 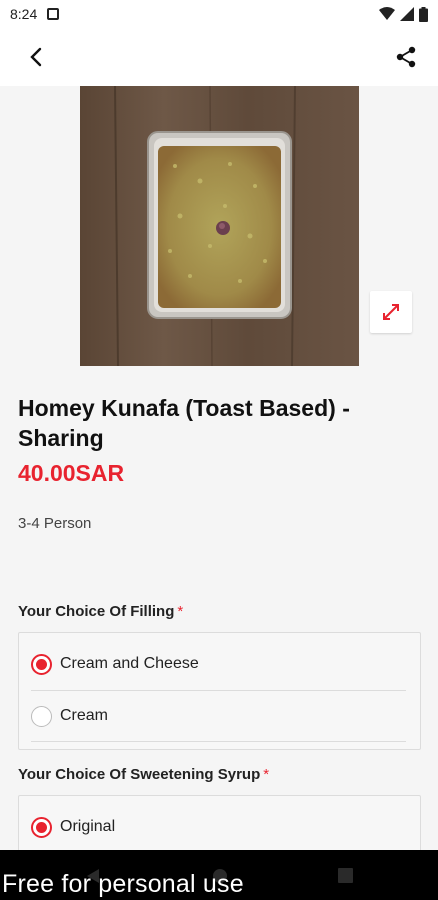 What do you see at coordinates (88, 826) in the screenshot?
I see `option-label: Original` at bounding box center [88, 826].